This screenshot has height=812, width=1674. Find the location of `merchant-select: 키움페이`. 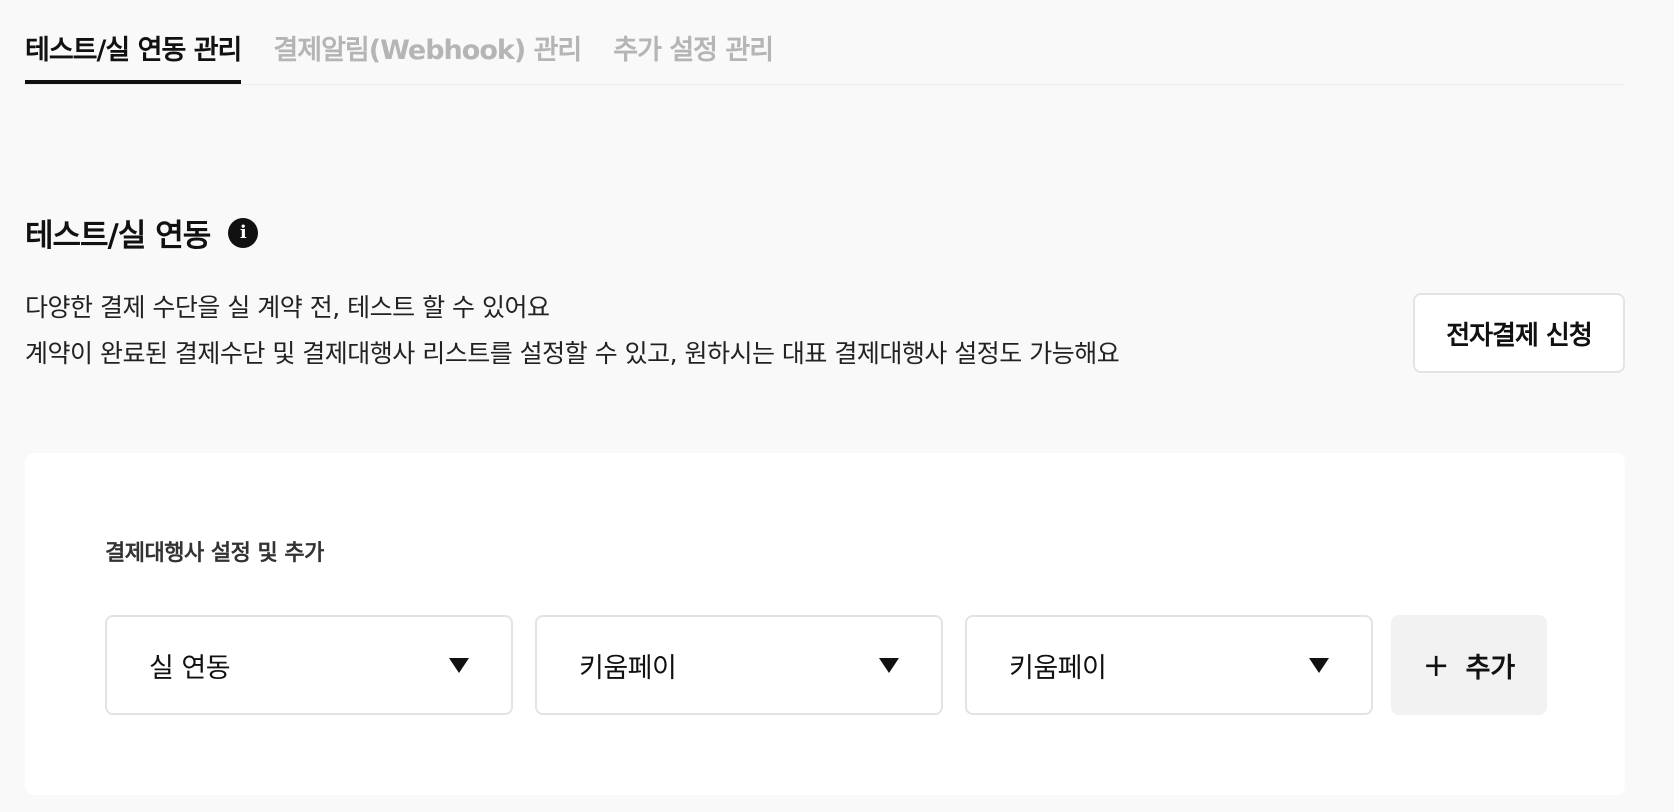

merchant-select: 키움페이 is located at coordinates (1169, 665).